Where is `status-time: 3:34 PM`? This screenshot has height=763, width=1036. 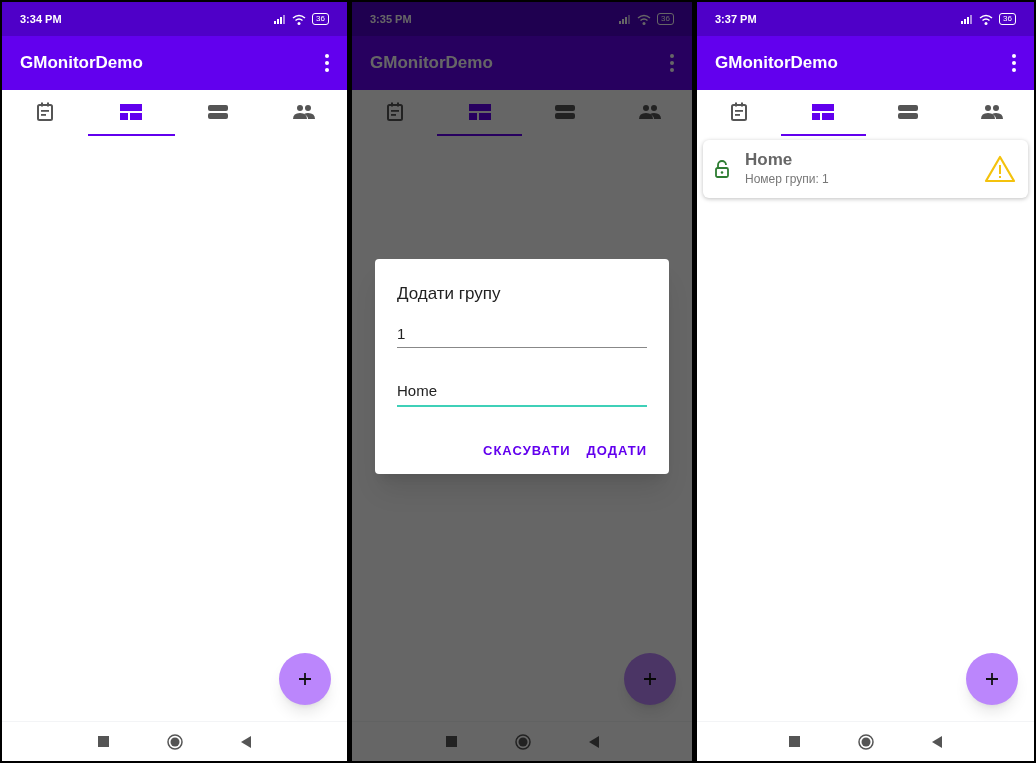 status-time: 3:34 PM is located at coordinates (41, 19).